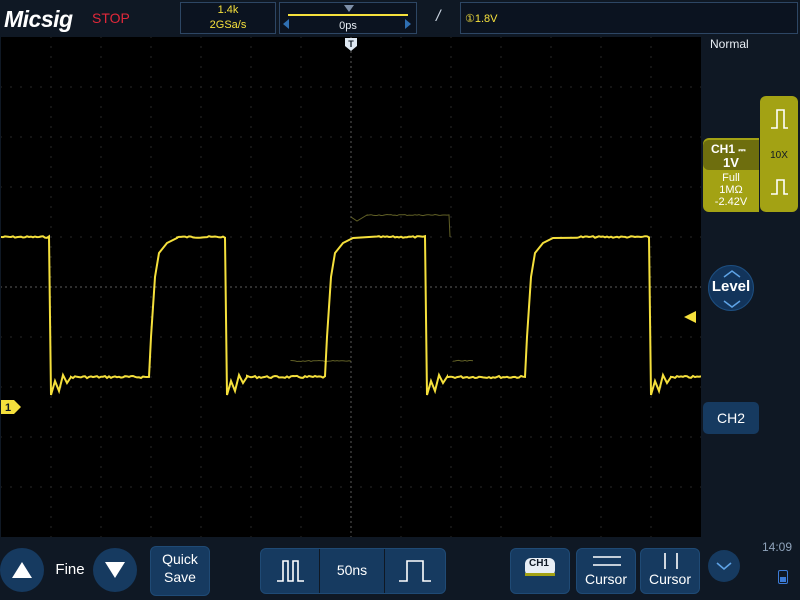  What do you see at coordinates (352, 570) in the screenshot?
I see `timebase-value: 50ns` at bounding box center [352, 570].